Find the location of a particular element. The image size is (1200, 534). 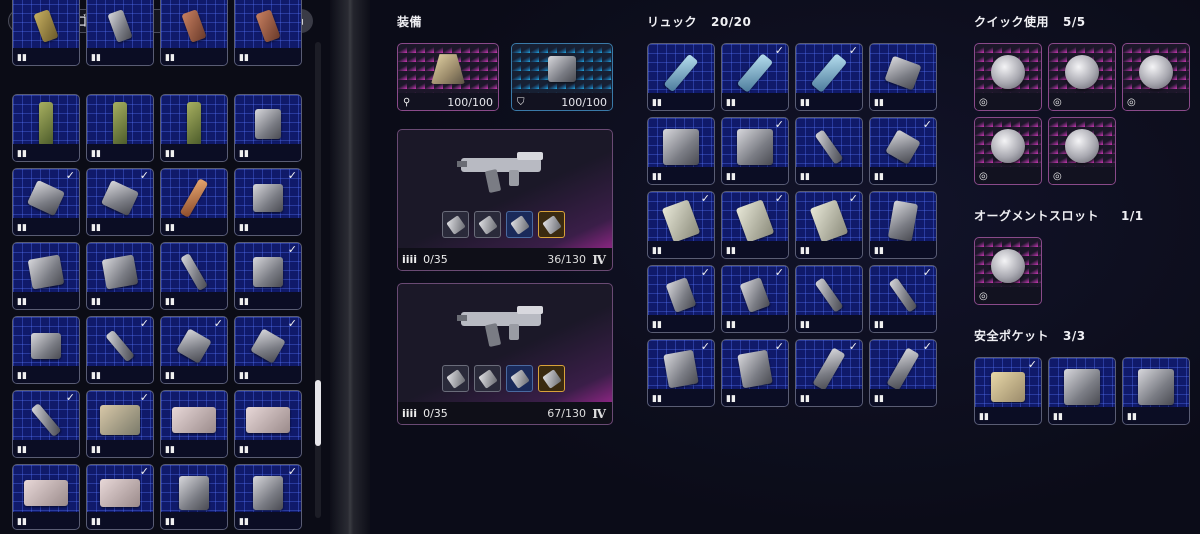

safe-pocket-count: 3/3 is located at coordinates (1074, 336).